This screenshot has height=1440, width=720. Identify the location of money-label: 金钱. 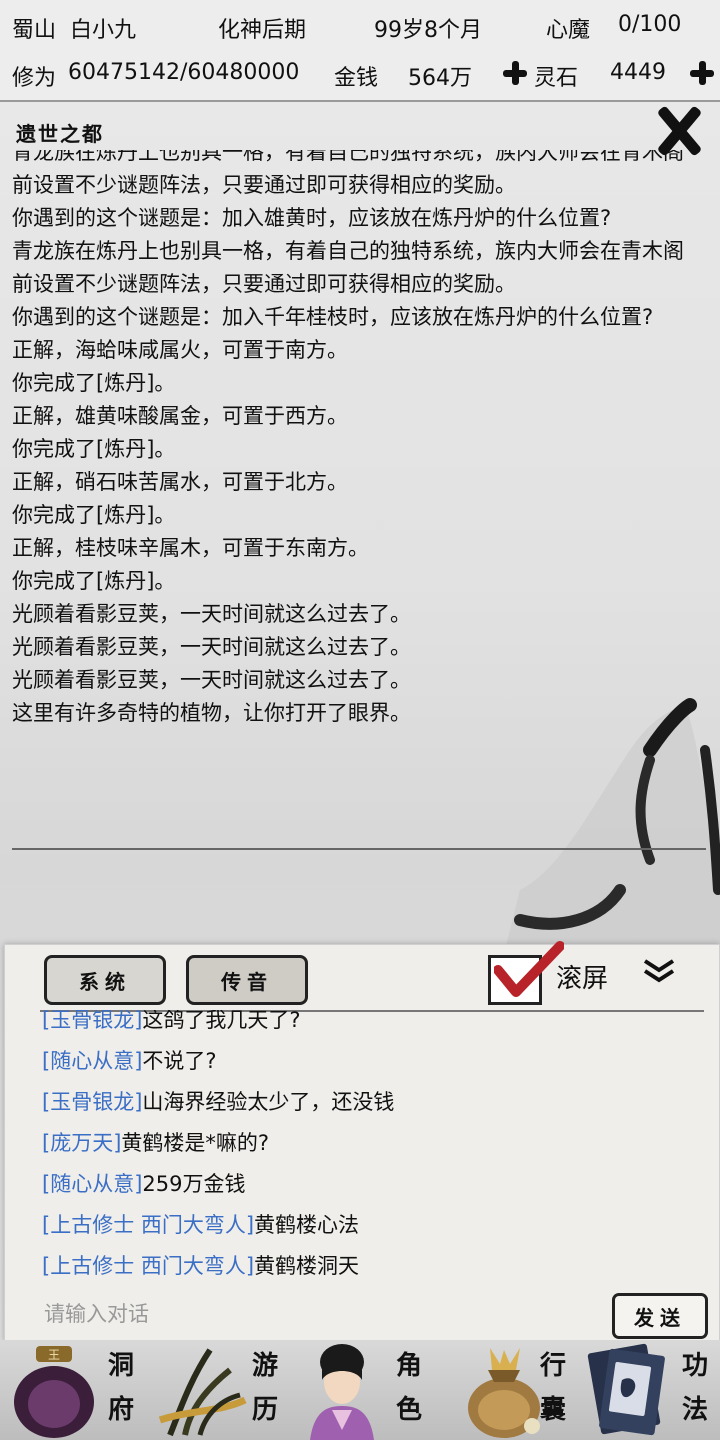
(356, 78).